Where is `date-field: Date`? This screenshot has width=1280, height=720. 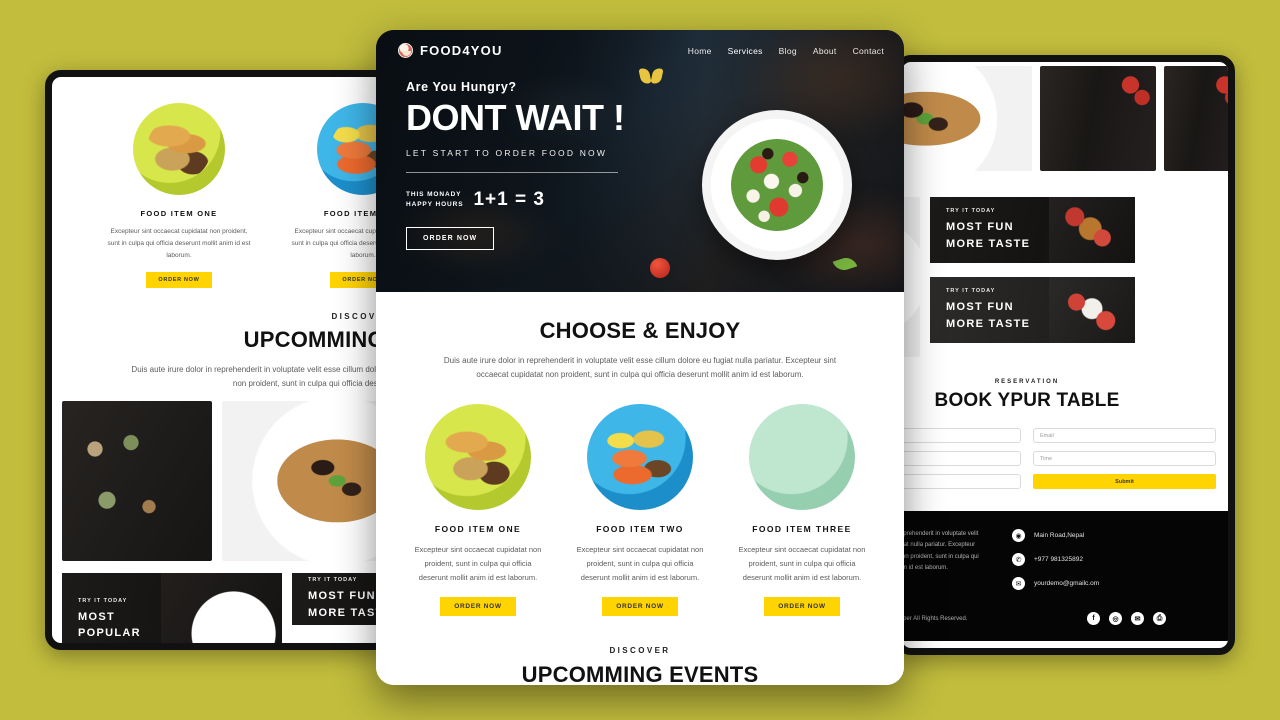 date-field: Date is located at coordinates (961, 458).